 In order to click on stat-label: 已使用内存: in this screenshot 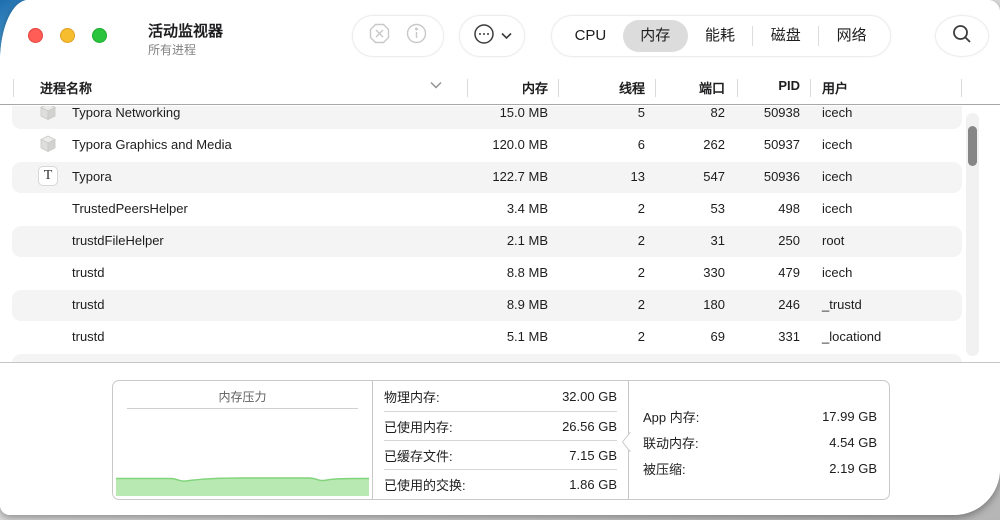, I will do `click(418, 427)`.